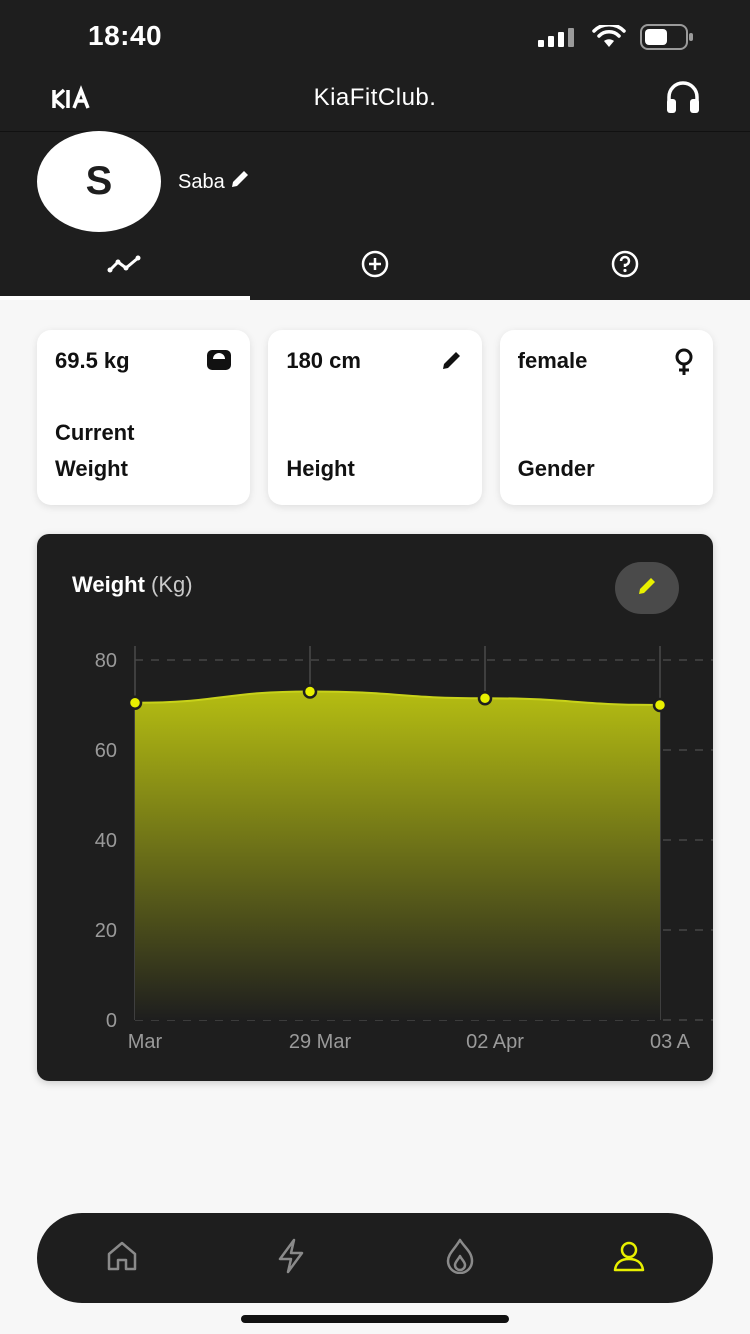  What do you see at coordinates (144, 417) in the screenshot?
I see `weight-card: 69.5 kg Current Weight` at bounding box center [144, 417].